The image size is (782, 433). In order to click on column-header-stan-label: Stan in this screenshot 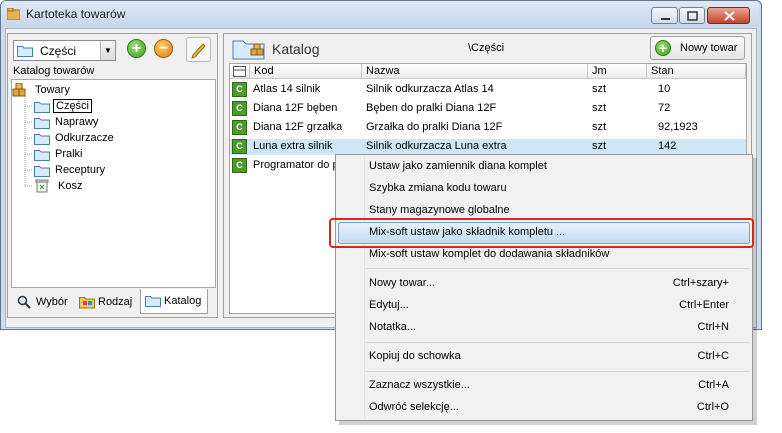, I will do `click(662, 71)`.